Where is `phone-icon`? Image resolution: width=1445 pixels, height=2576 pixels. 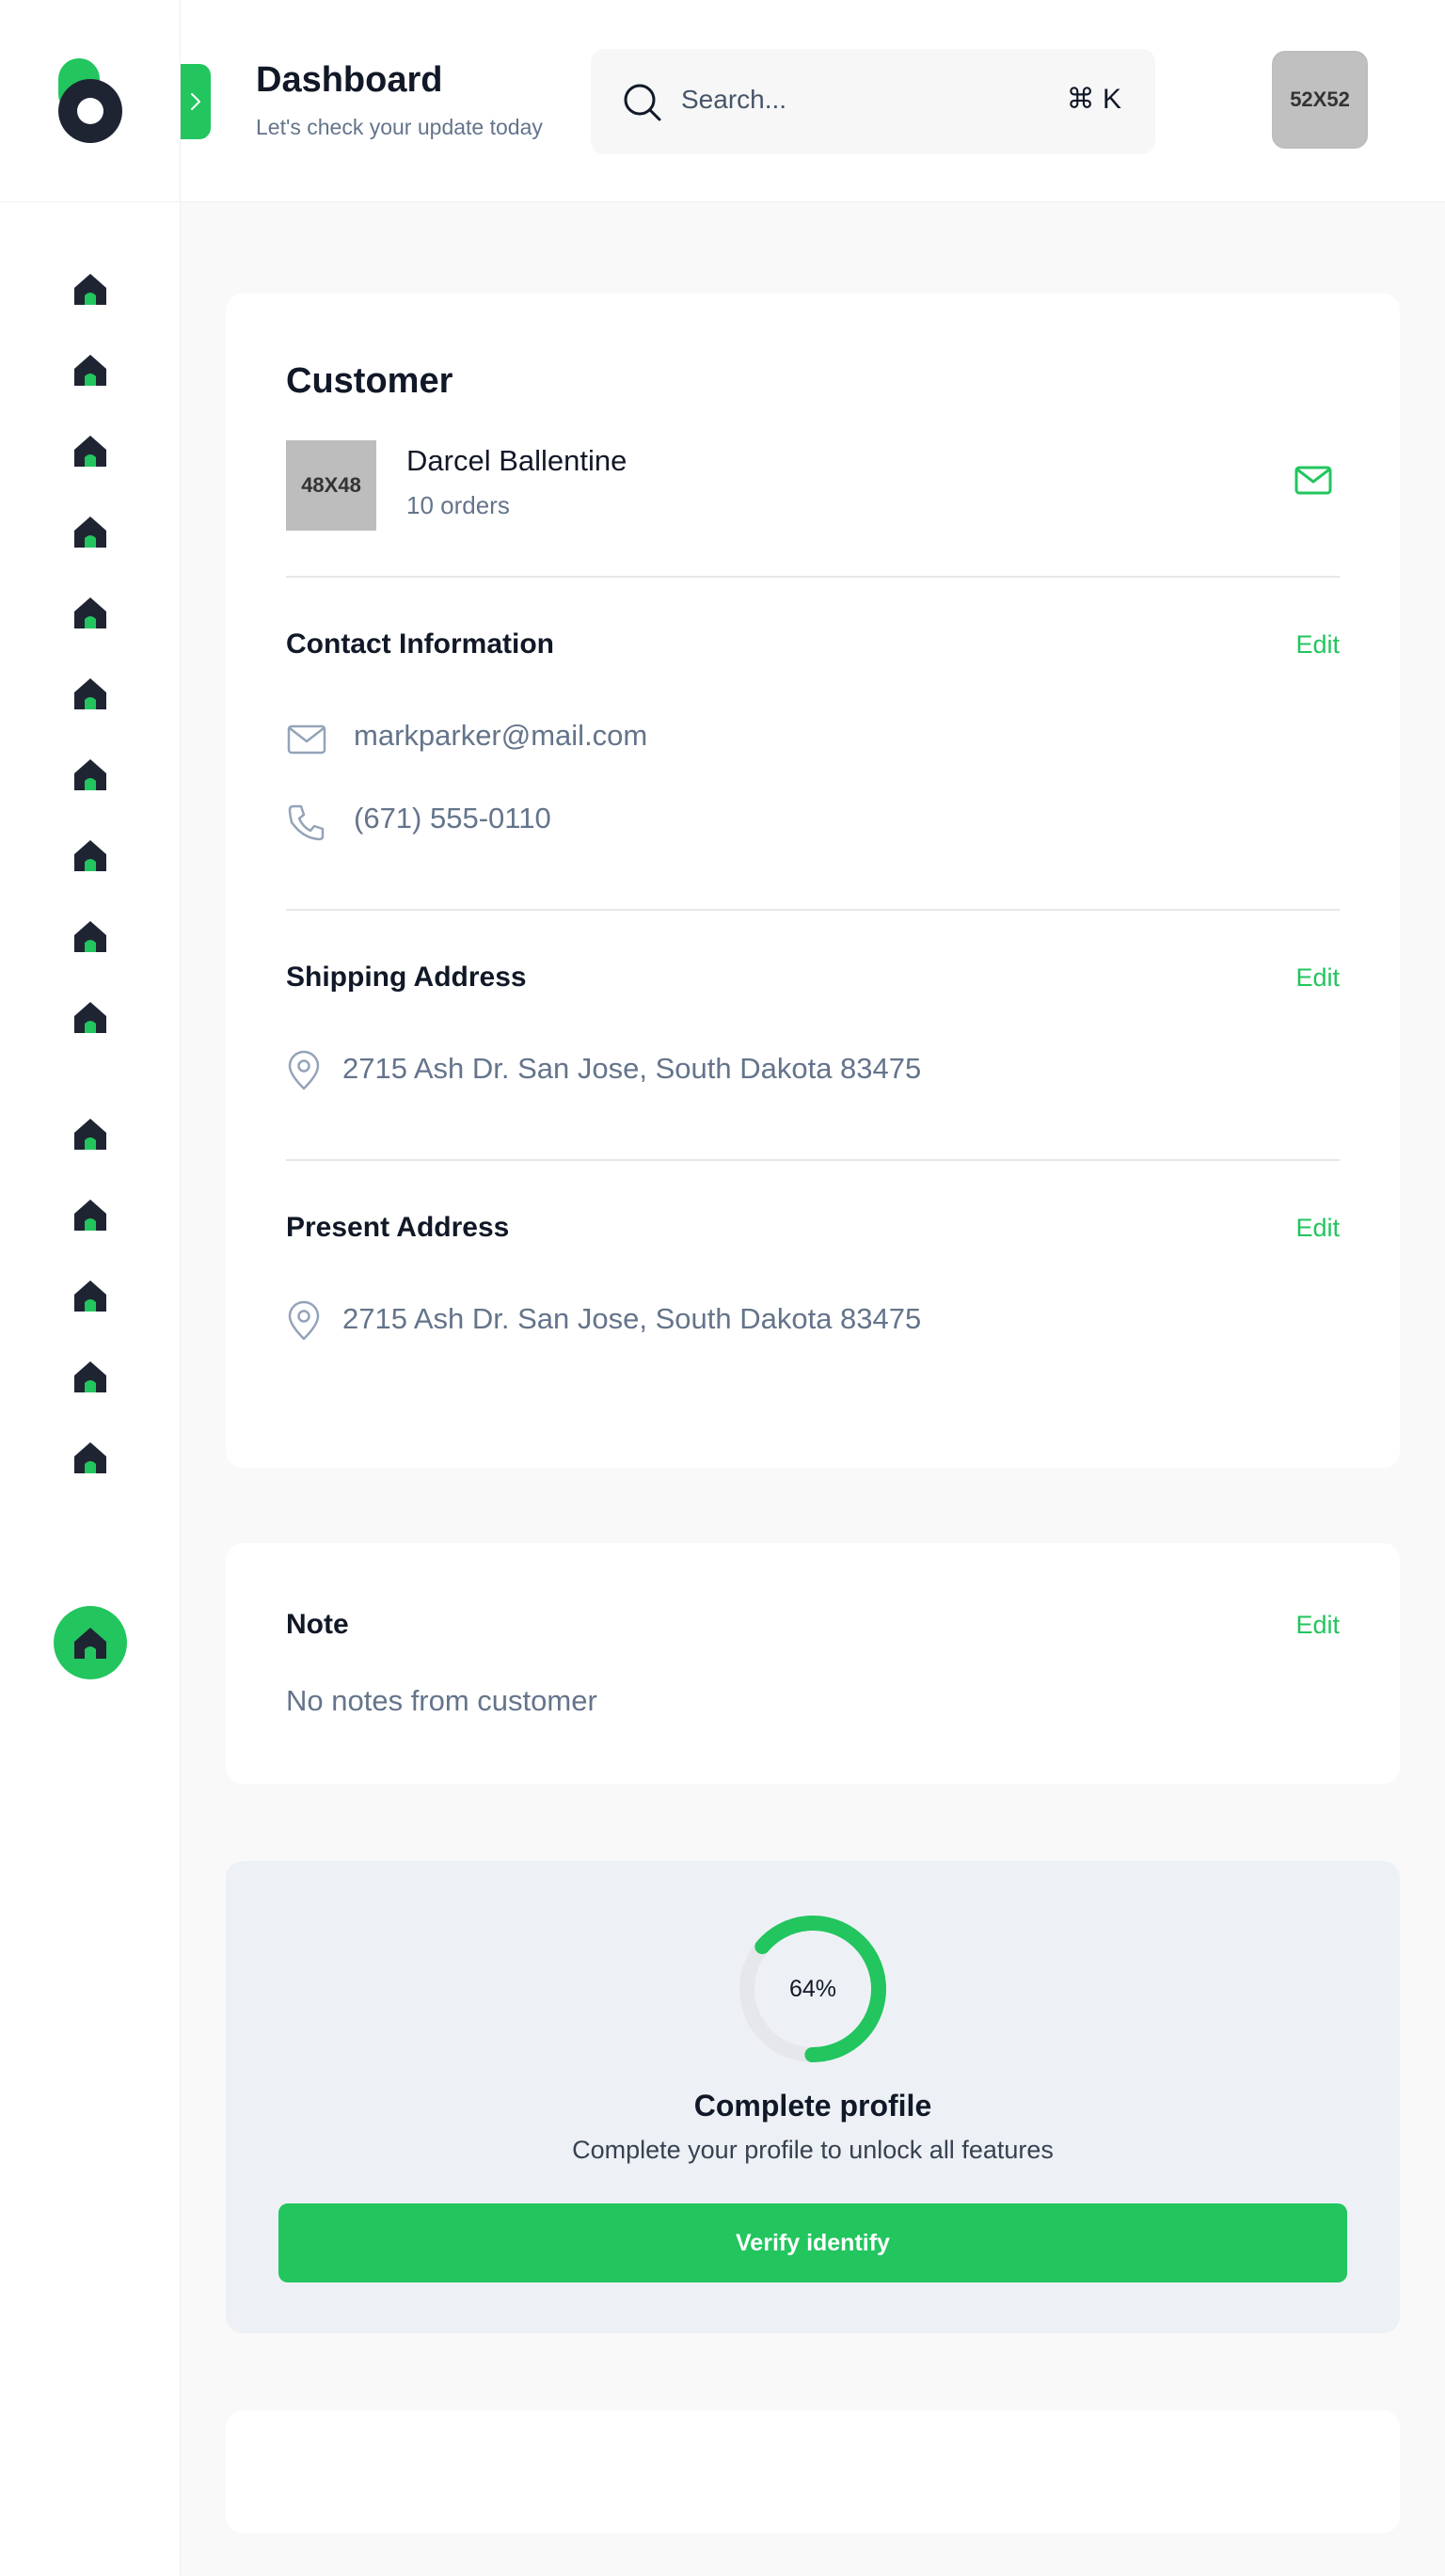 phone-icon is located at coordinates (307, 823).